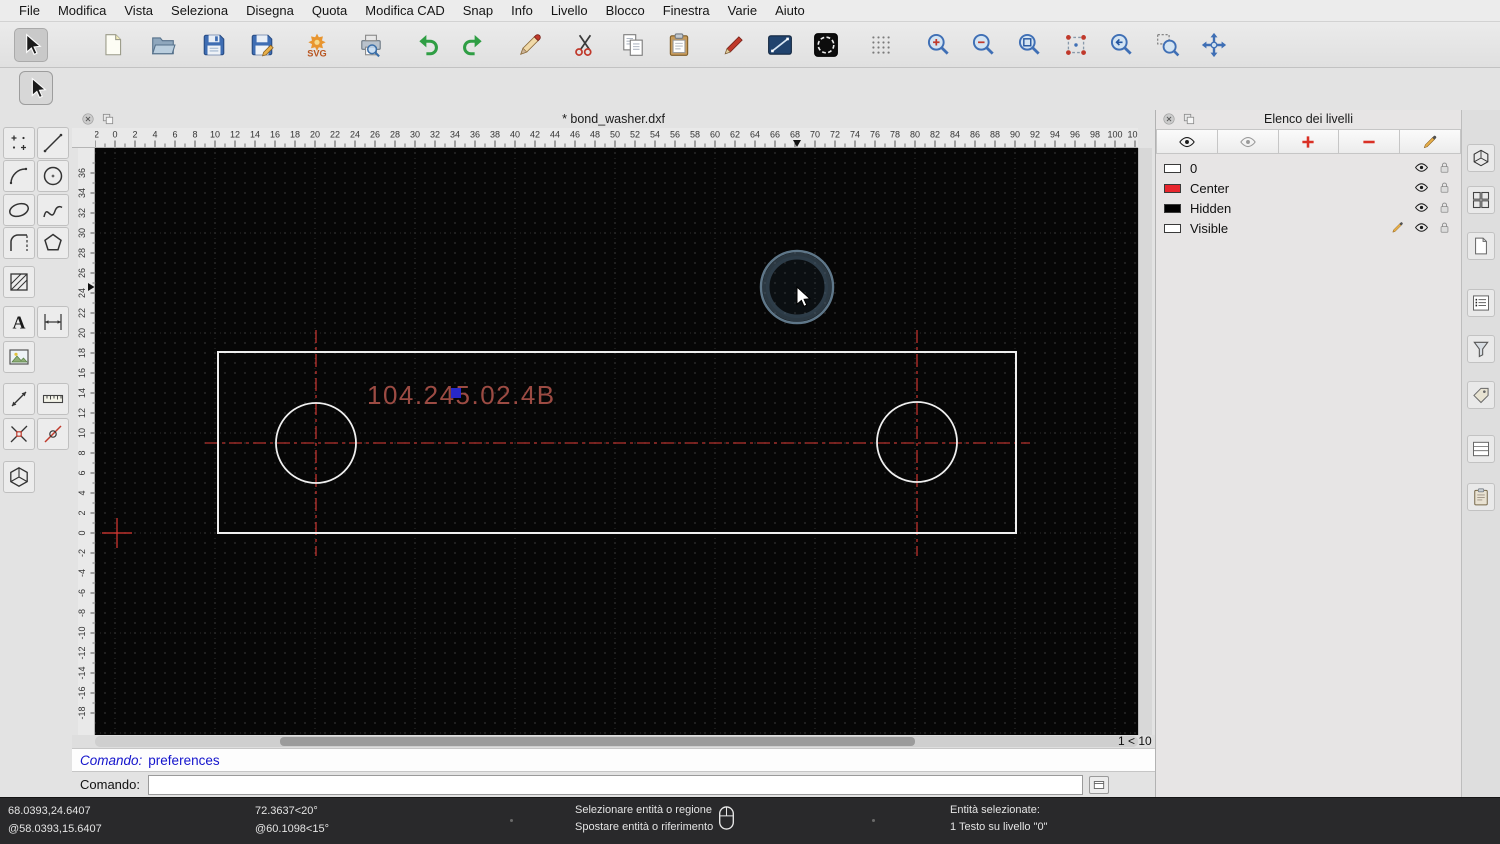 The height and width of the screenshot is (844, 1500). Describe the element at coordinates (371, 45) in the screenshot. I see `print-preview-button` at that location.